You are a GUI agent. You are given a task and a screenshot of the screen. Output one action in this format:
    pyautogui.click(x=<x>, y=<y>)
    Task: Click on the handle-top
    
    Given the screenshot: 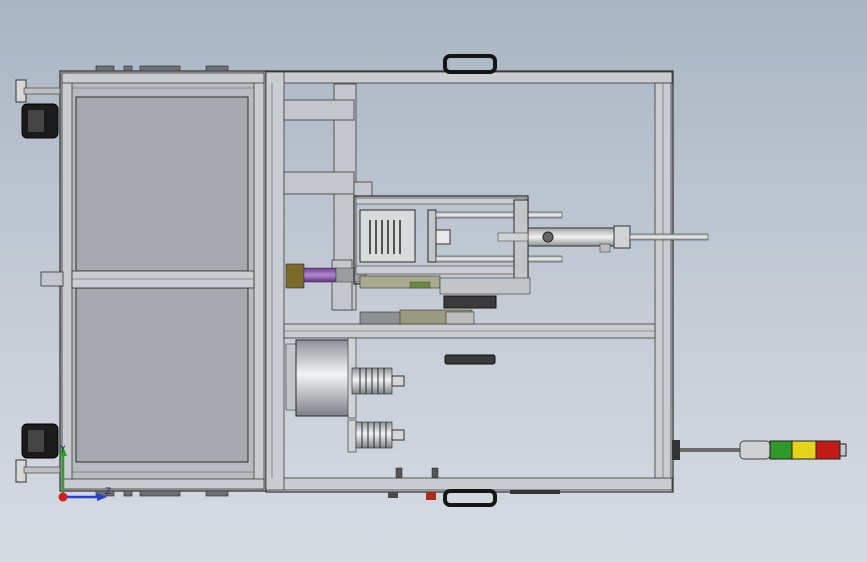 What is the action you would take?
    pyautogui.click(x=470, y=64)
    